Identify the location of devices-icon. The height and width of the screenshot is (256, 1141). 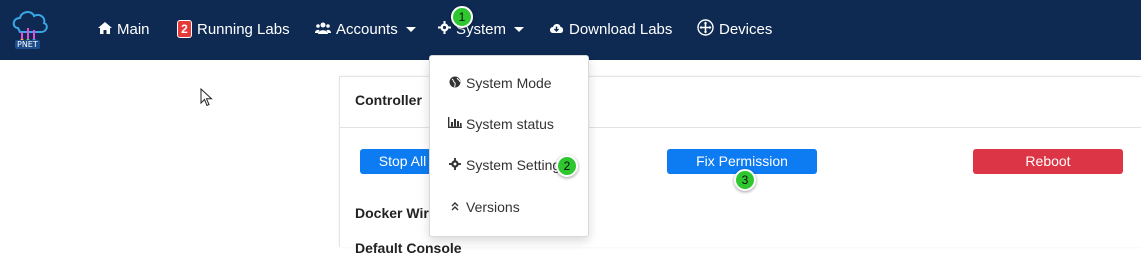
(705, 29).